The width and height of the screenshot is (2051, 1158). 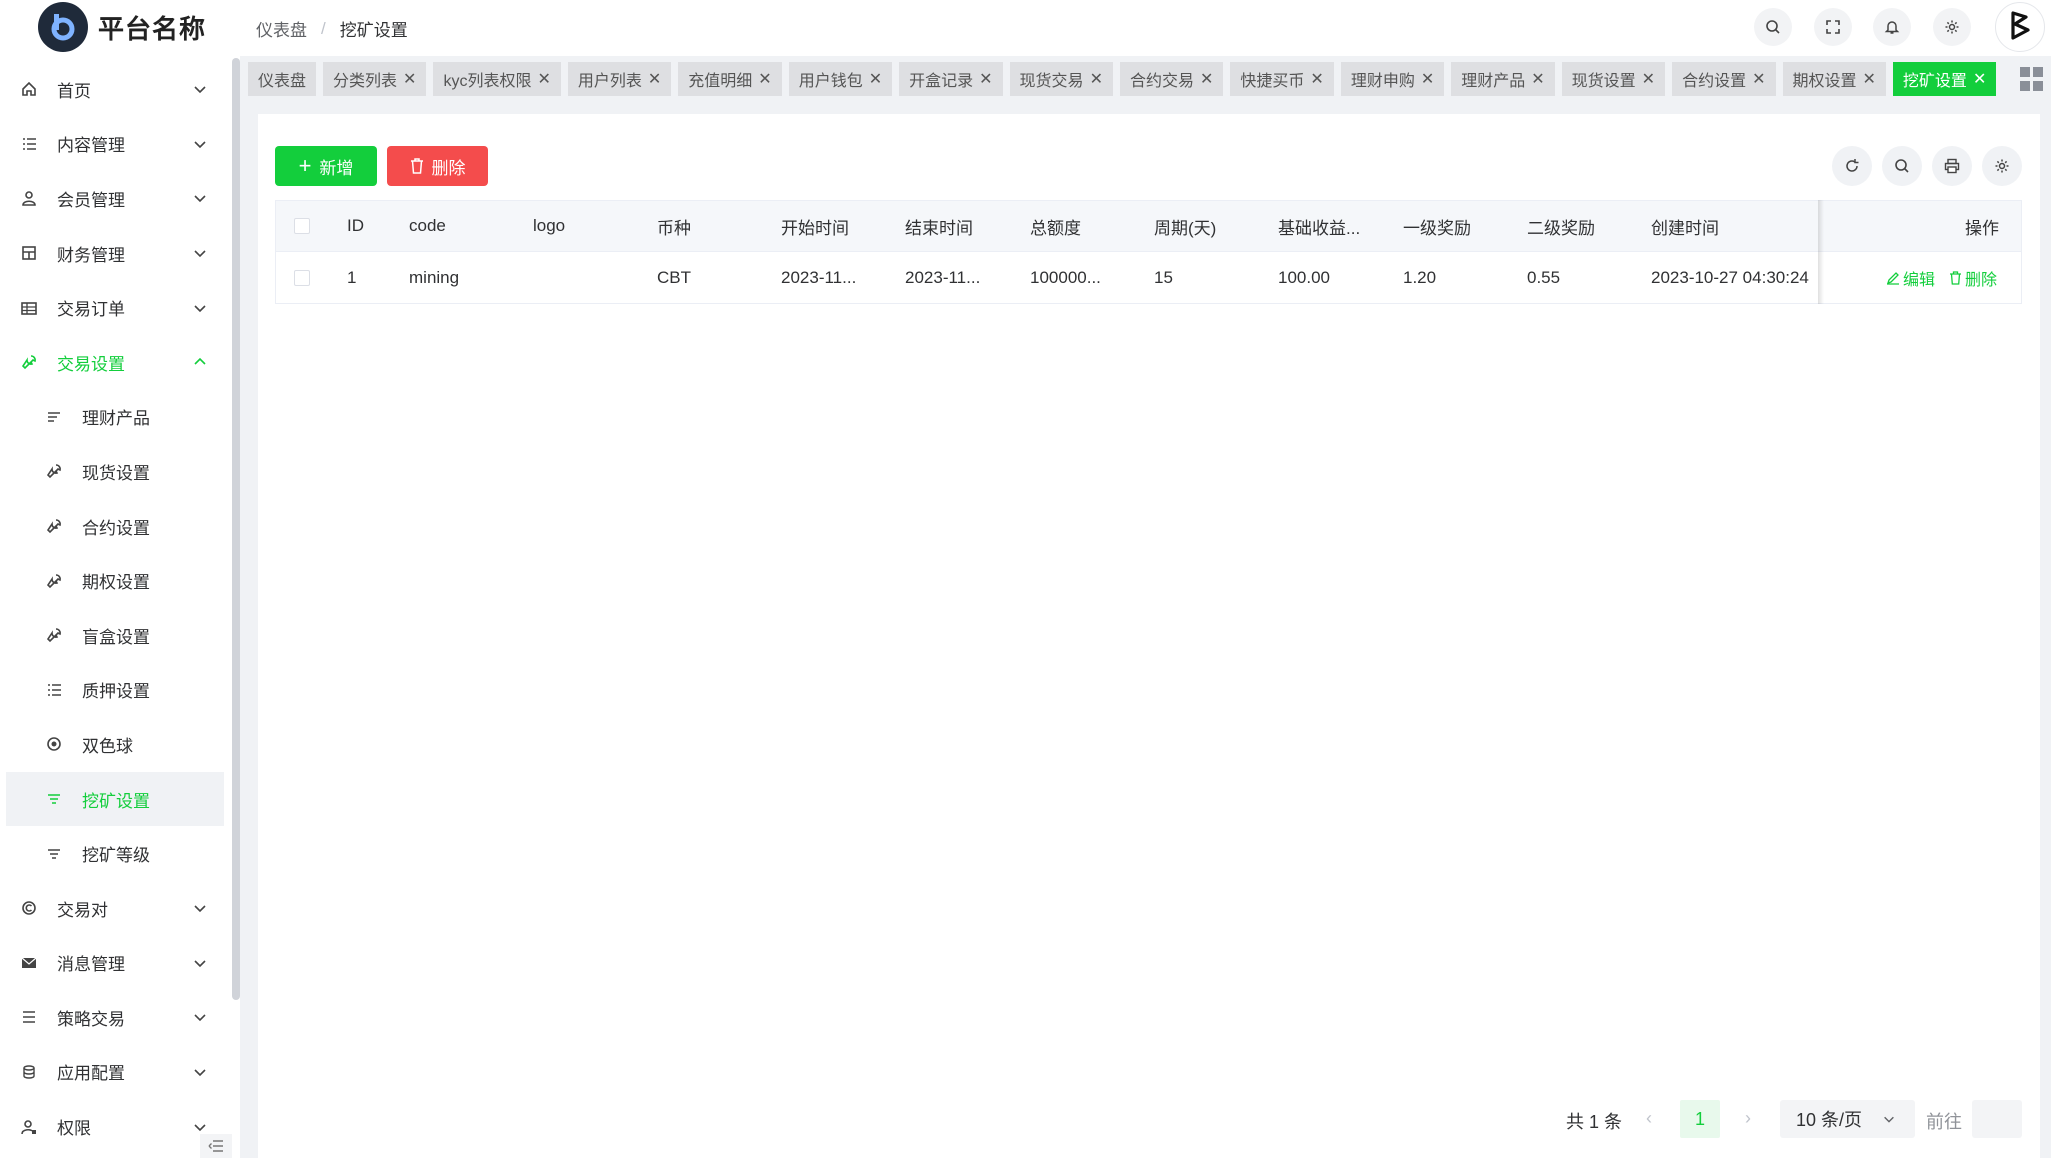 I want to click on sidebar-subitem-spot-settings: 现货设置, so click(x=116, y=471).